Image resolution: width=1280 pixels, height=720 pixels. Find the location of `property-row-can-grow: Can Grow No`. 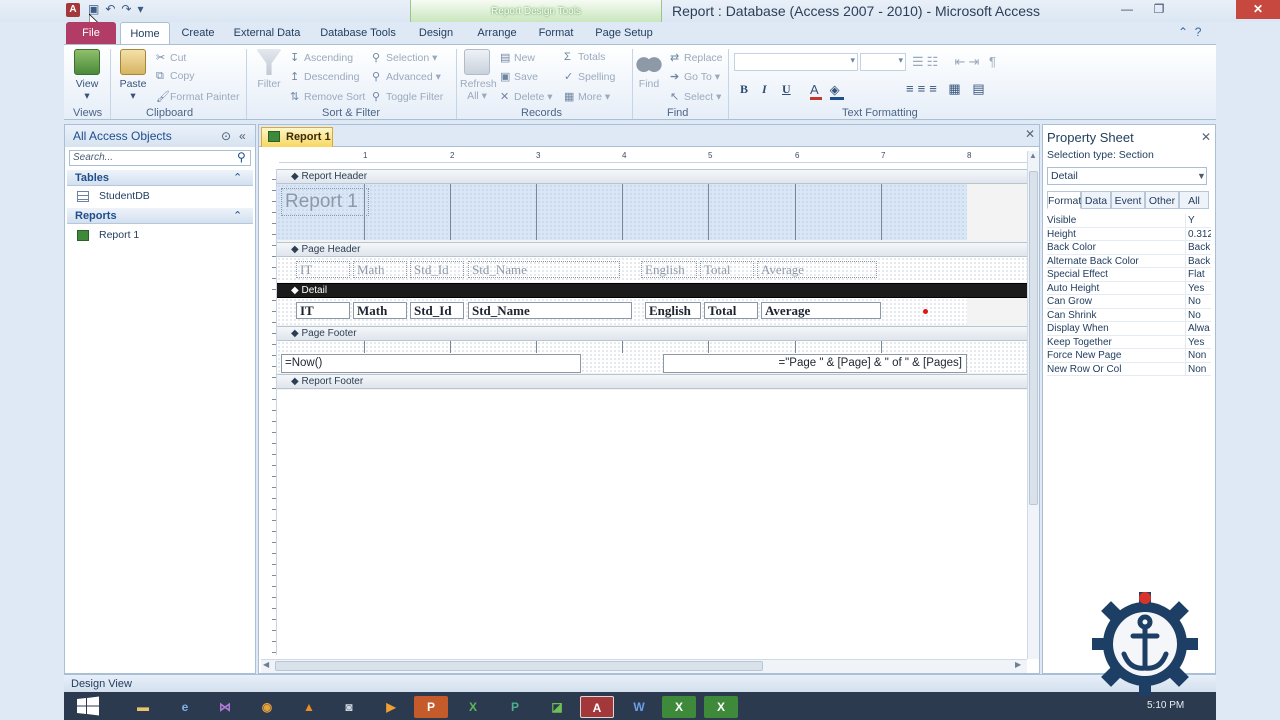

property-row-can-grow: Can Grow No is located at coordinates (1129, 302).